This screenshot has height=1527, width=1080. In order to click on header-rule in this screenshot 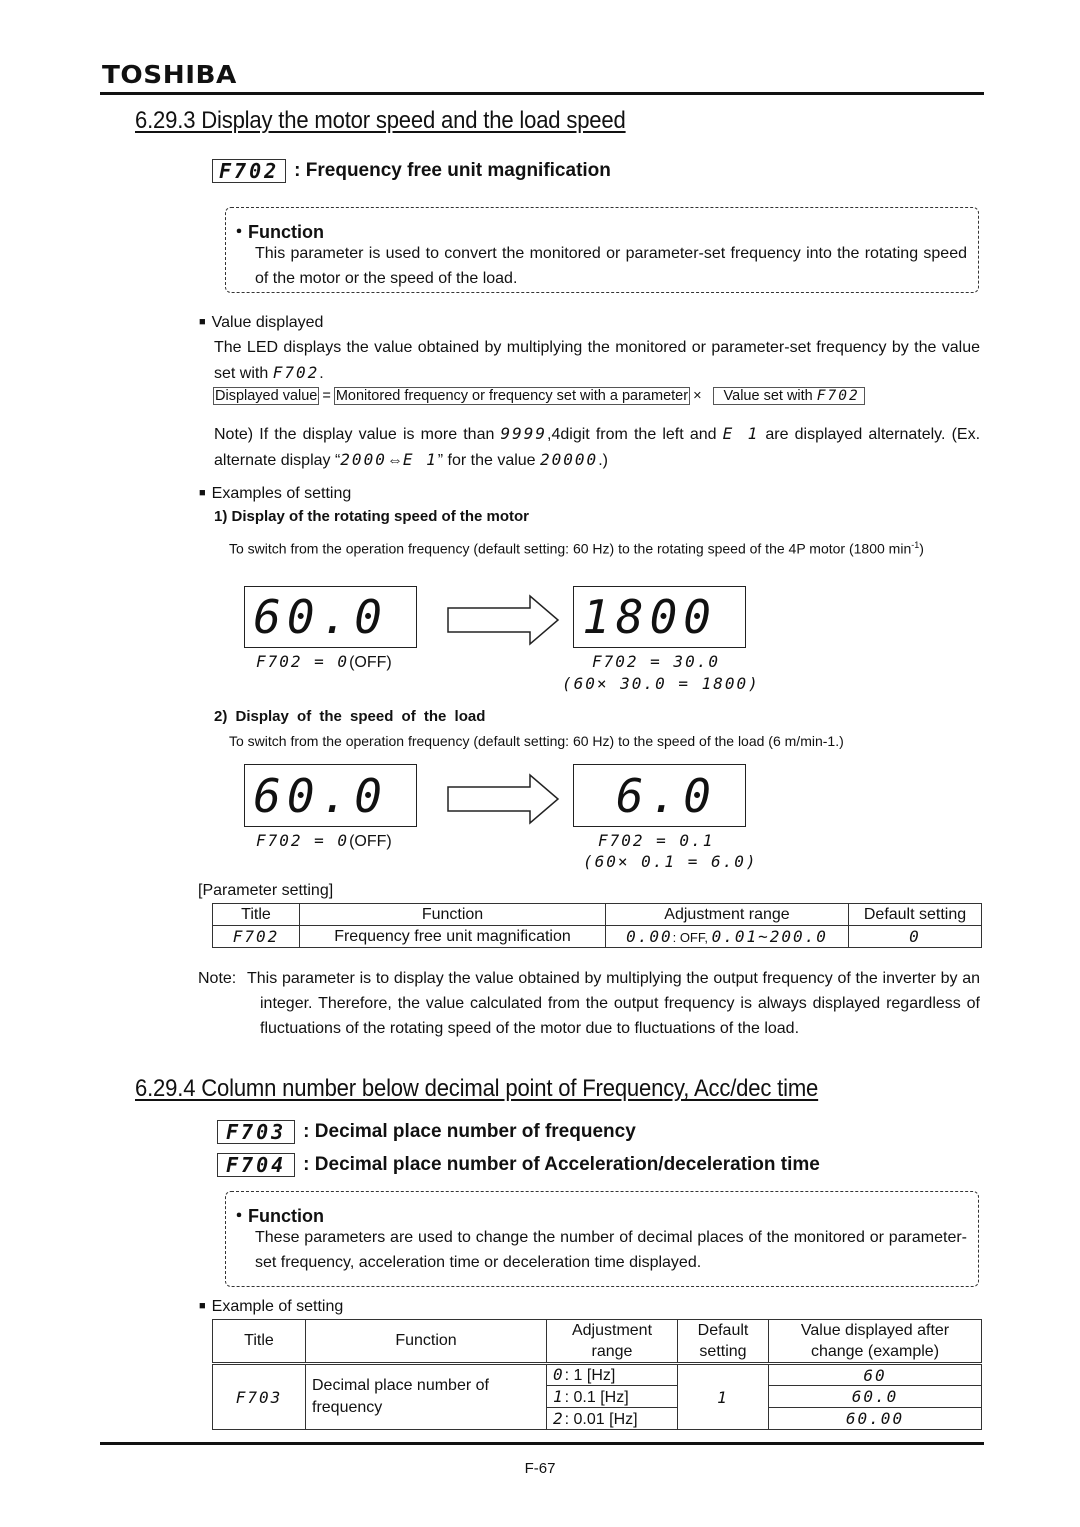, I will do `click(542, 93)`.